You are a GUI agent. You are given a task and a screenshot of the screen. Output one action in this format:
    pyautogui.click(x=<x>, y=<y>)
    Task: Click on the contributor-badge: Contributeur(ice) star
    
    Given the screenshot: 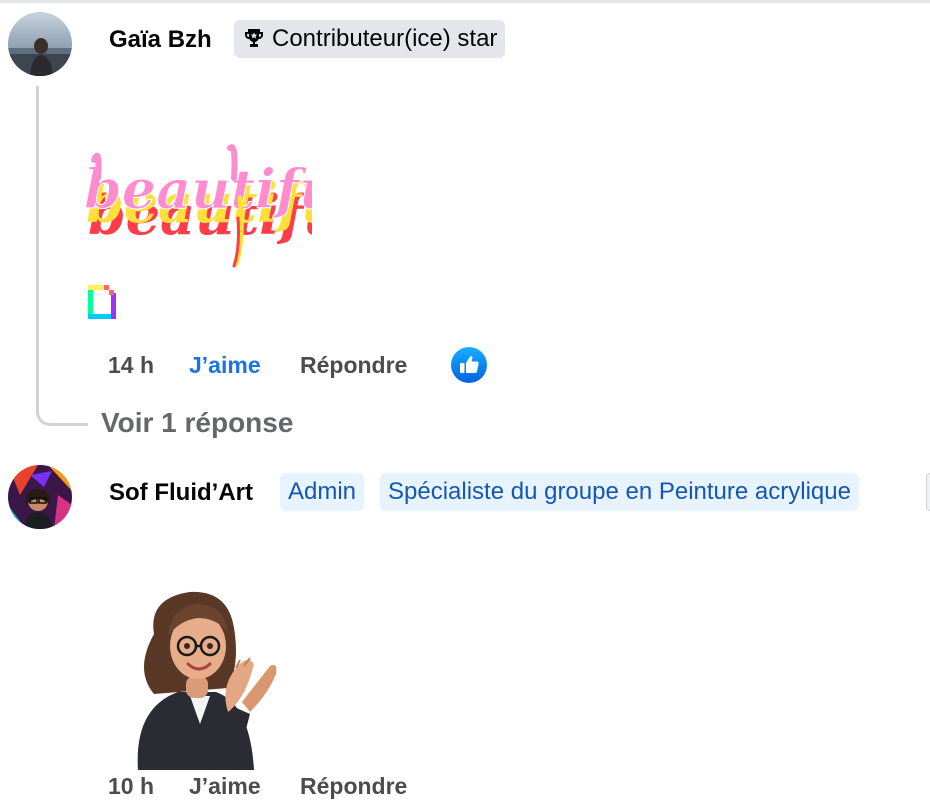 What is the action you would take?
    pyautogui.click(x=370, y=39)
    